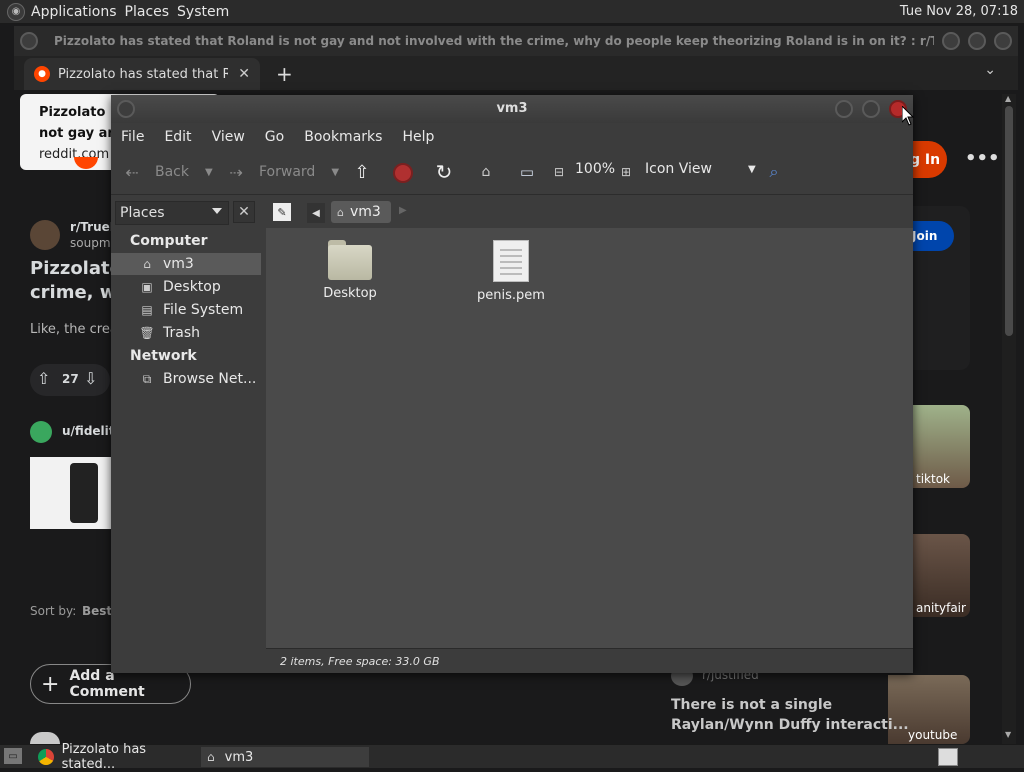  What do you see at coordinates (186, 287) in the screenshot?
I see `sidebar-item-desktop: ▣ Desktop` at bounding box center [186, 287].